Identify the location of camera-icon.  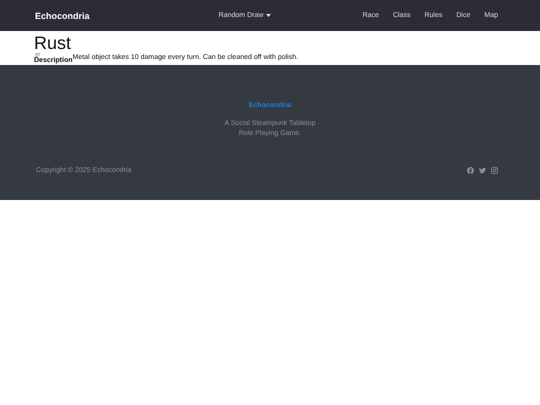
(494, 170).